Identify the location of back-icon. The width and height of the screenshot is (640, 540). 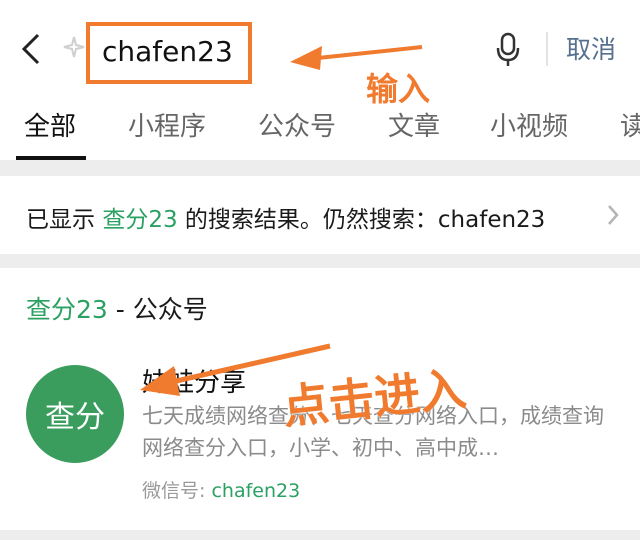
(32, 49).